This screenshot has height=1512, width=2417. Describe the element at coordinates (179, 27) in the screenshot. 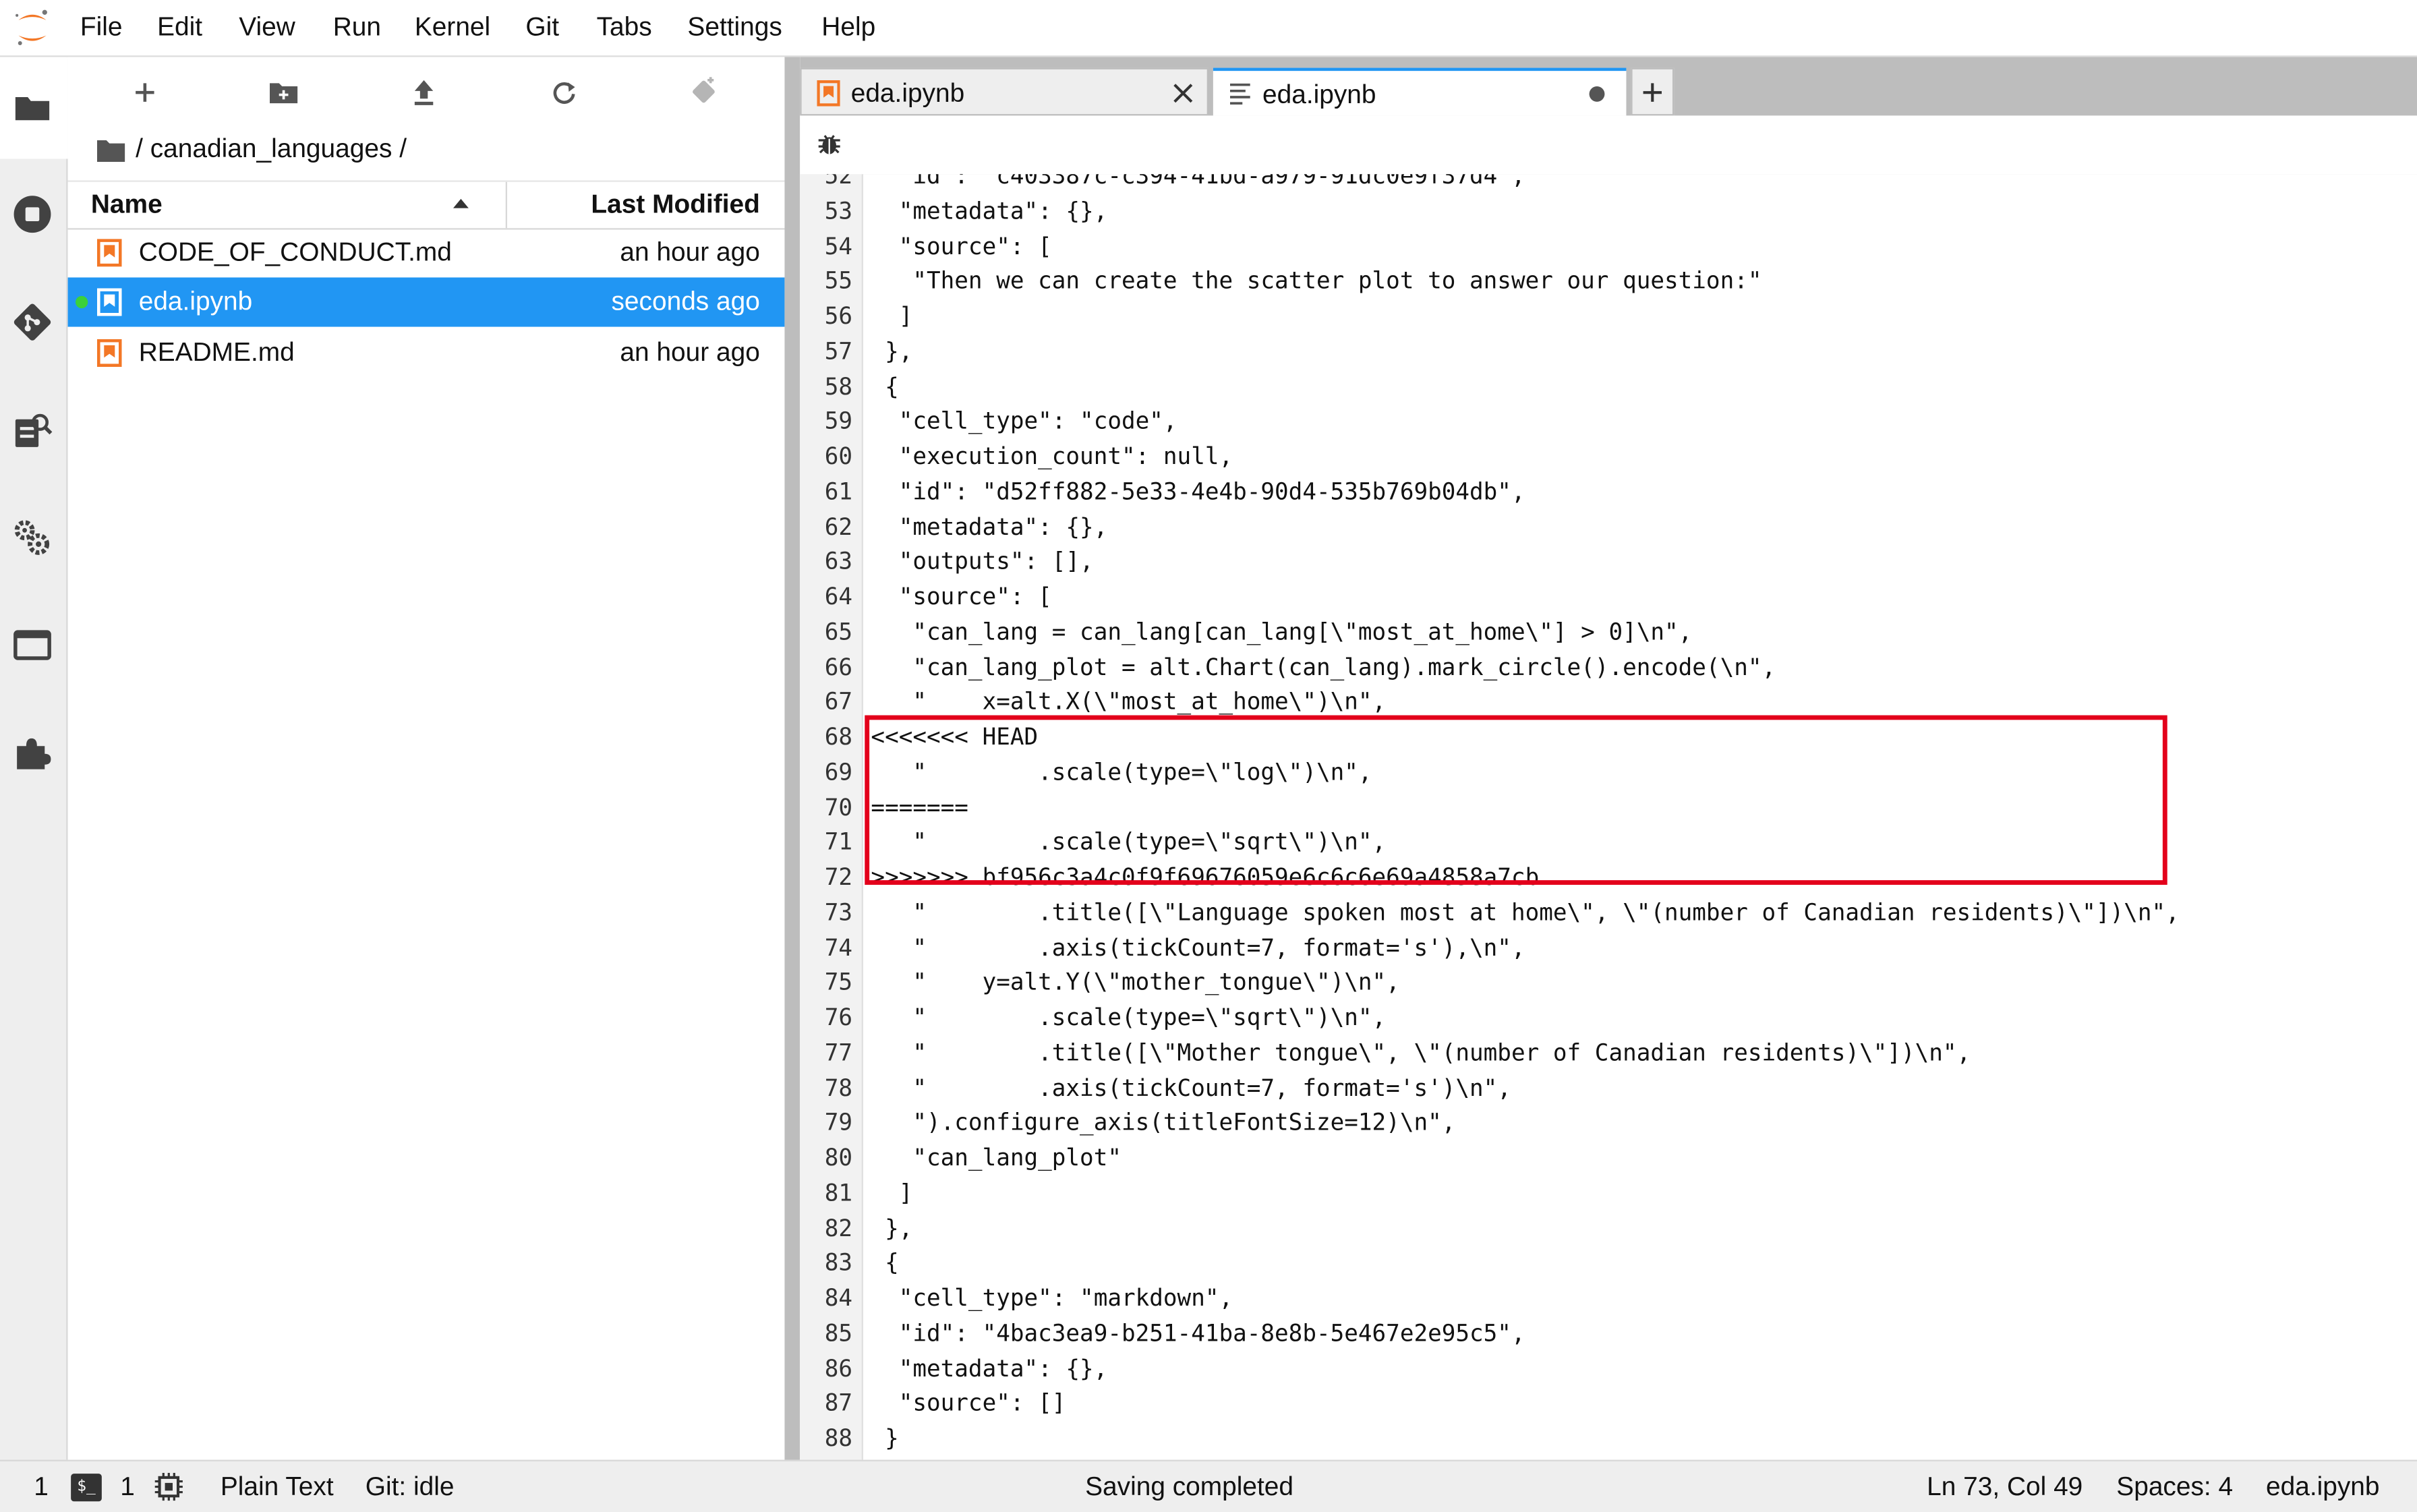

I see `menu-edit: Edit` at that location.